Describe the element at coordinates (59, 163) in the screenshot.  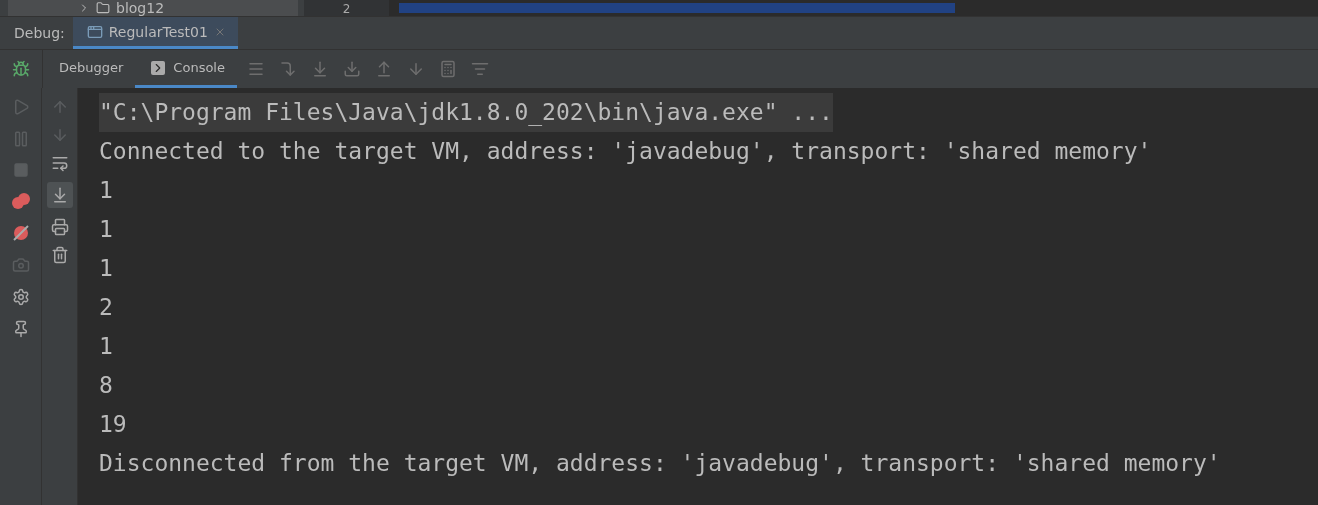
I see `soft-wrap-icon` at that location.